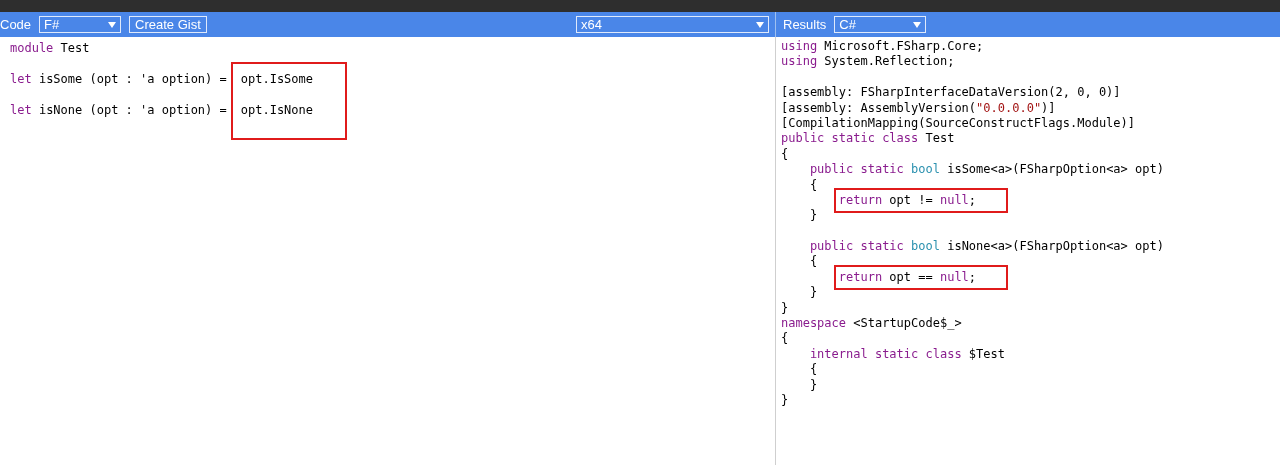 This screenshot has height=465, width=1280. Describe the element at coordinates (50, 49) in the screenshot. I see `code-line: module Test` at that location.